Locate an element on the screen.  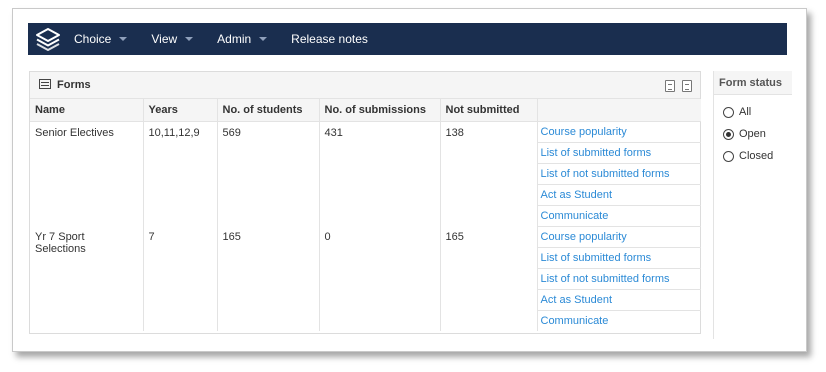
layers-icon is located at coordinates (48, 39).